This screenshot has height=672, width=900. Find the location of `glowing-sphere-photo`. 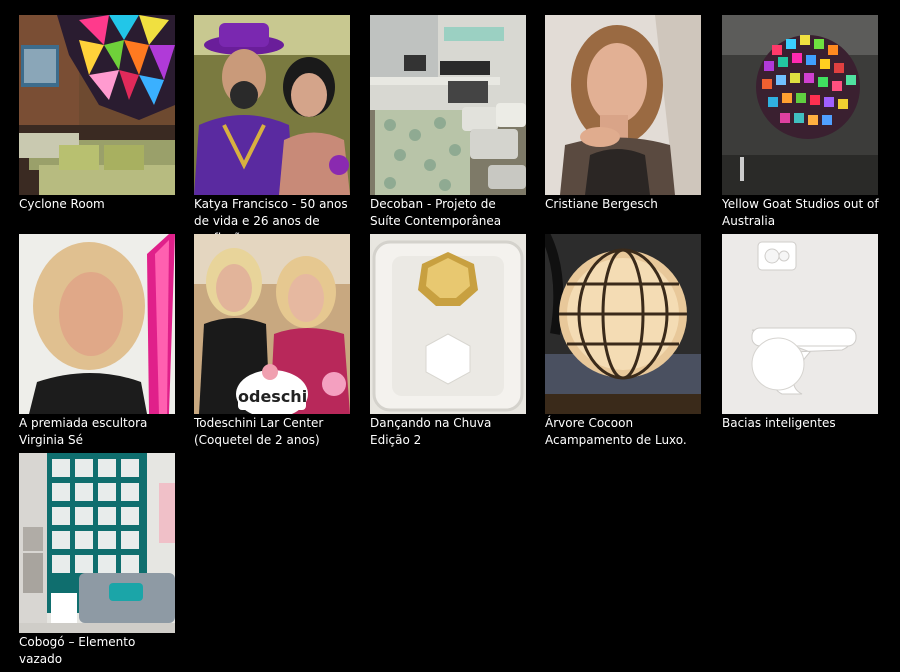

glowing-sphere-photo is located at coordinates (623, 324).